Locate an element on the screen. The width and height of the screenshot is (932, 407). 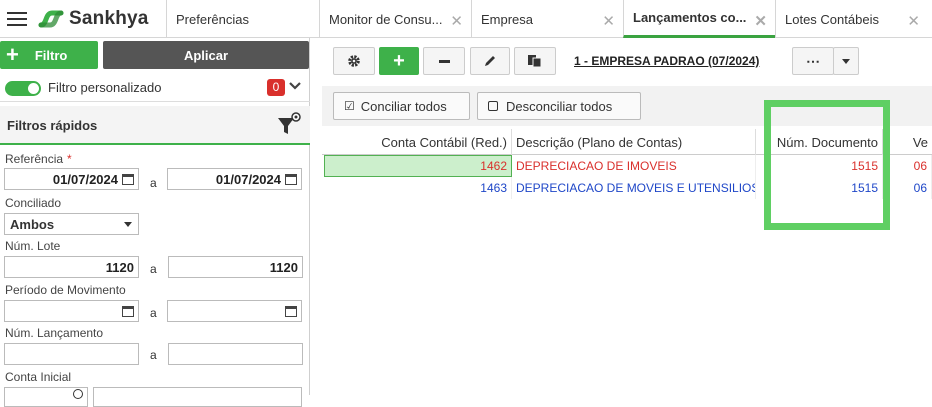
cell-conta: 1462 is located at coordinates (418, 166).